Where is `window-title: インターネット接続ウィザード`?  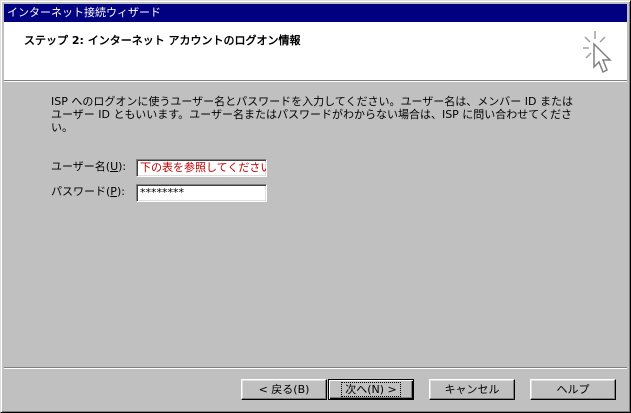 window-title: インターネット接続ウィザード is located at coordinates (84, 12).